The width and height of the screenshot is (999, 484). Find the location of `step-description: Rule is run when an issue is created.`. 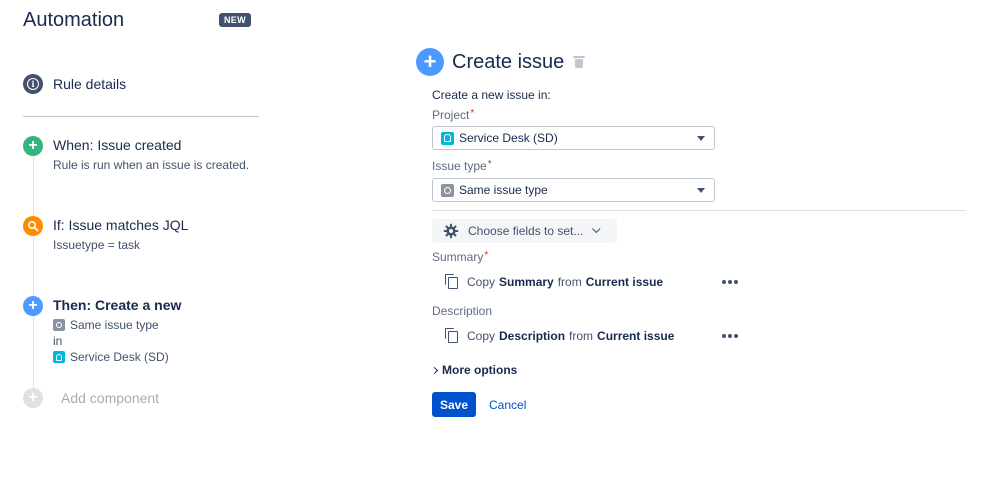

step-description: Rule is run when an issue is created. is located at coordinates (151, 165).